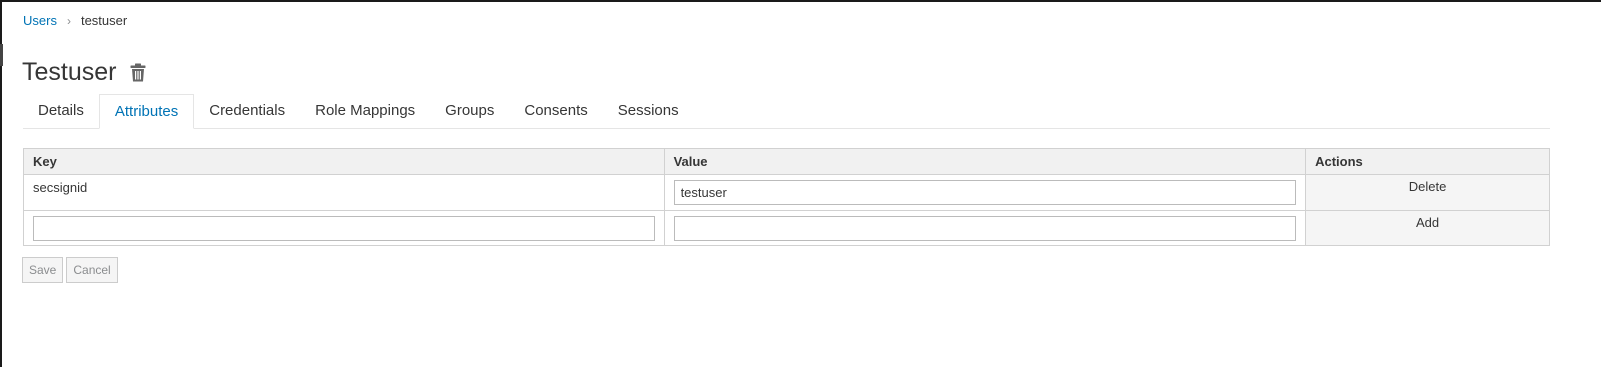  I want to click on form-buttons: Save Cancel, so click(70, 270).